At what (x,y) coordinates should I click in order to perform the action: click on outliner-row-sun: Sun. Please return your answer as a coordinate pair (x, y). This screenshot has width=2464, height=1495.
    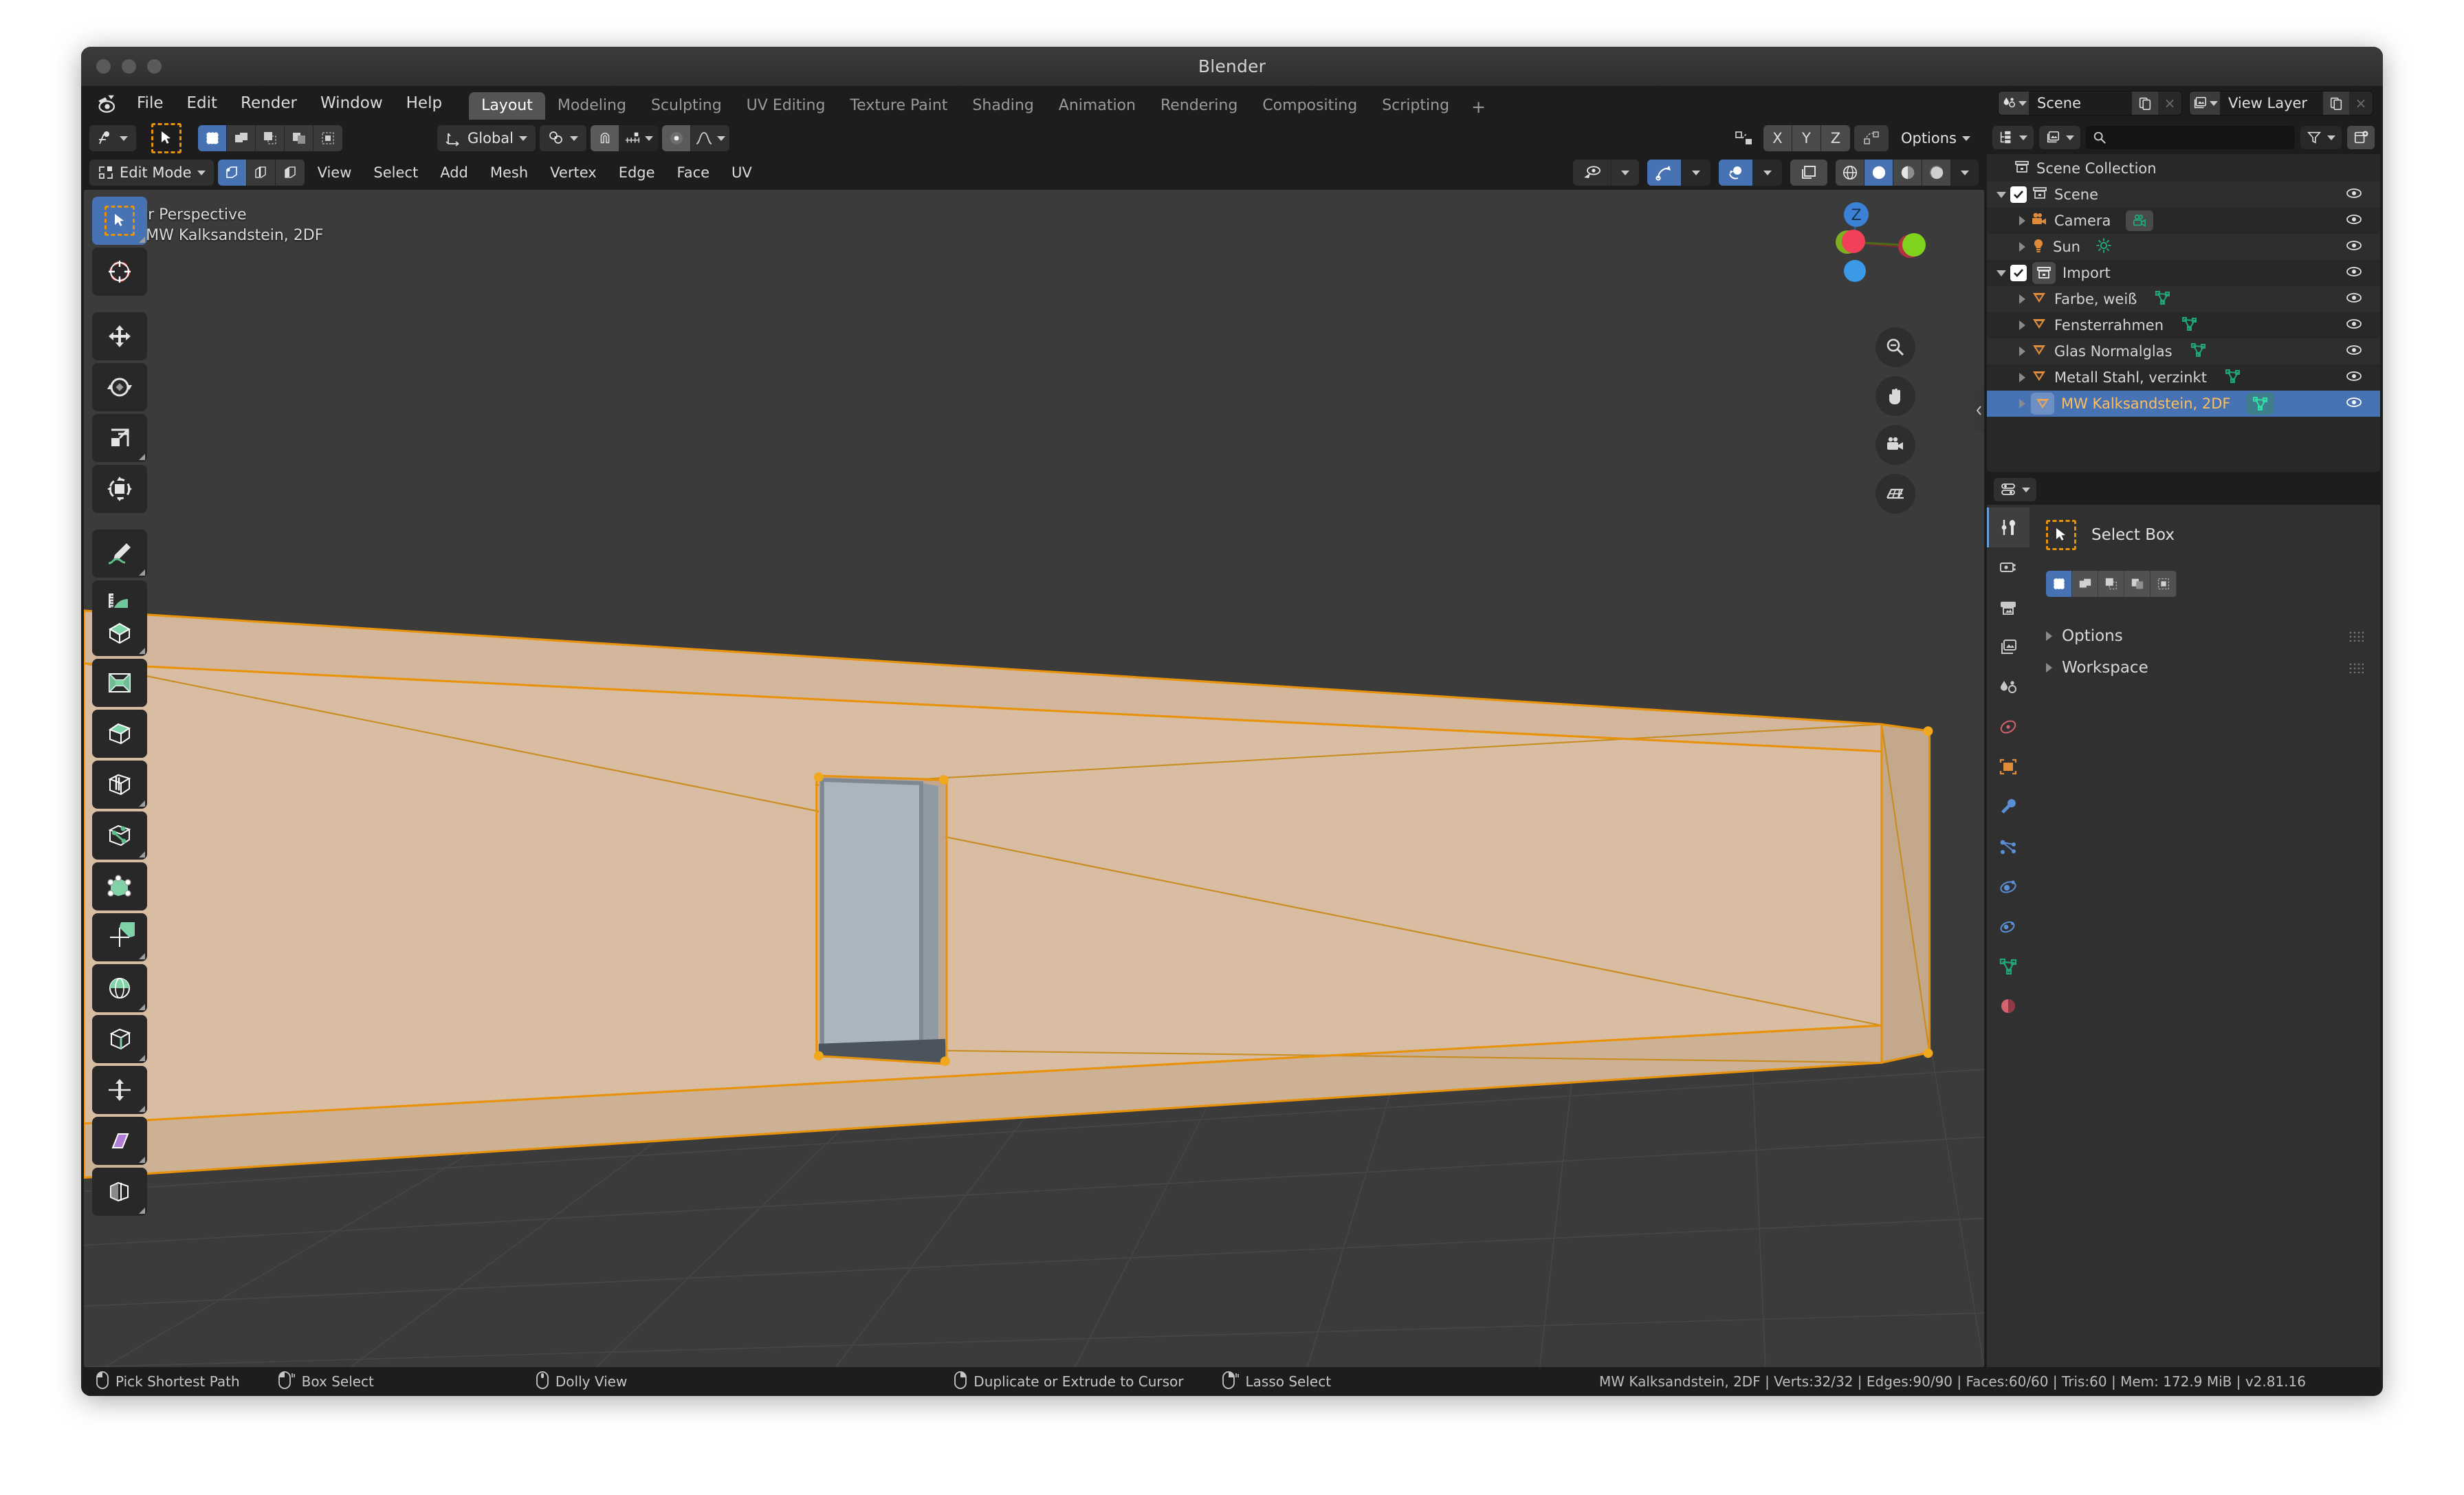
    Looking at the image, I should click on (2183, 247).